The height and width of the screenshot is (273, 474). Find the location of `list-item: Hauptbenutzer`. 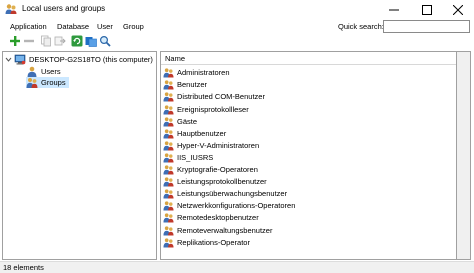

list-item: Hauptbenutzer is located at coordinates (194, 134).